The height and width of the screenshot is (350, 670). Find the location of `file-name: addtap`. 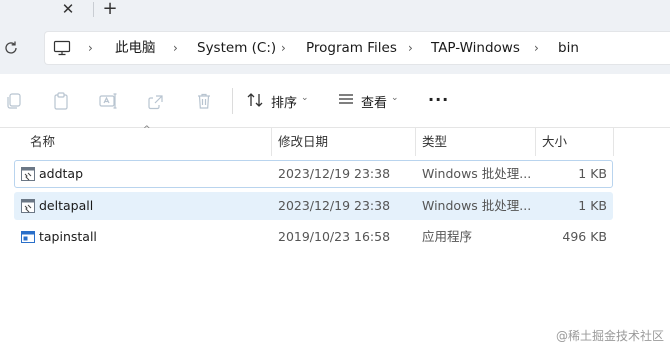

file-name: addtap is located at coordinates (61, 173).